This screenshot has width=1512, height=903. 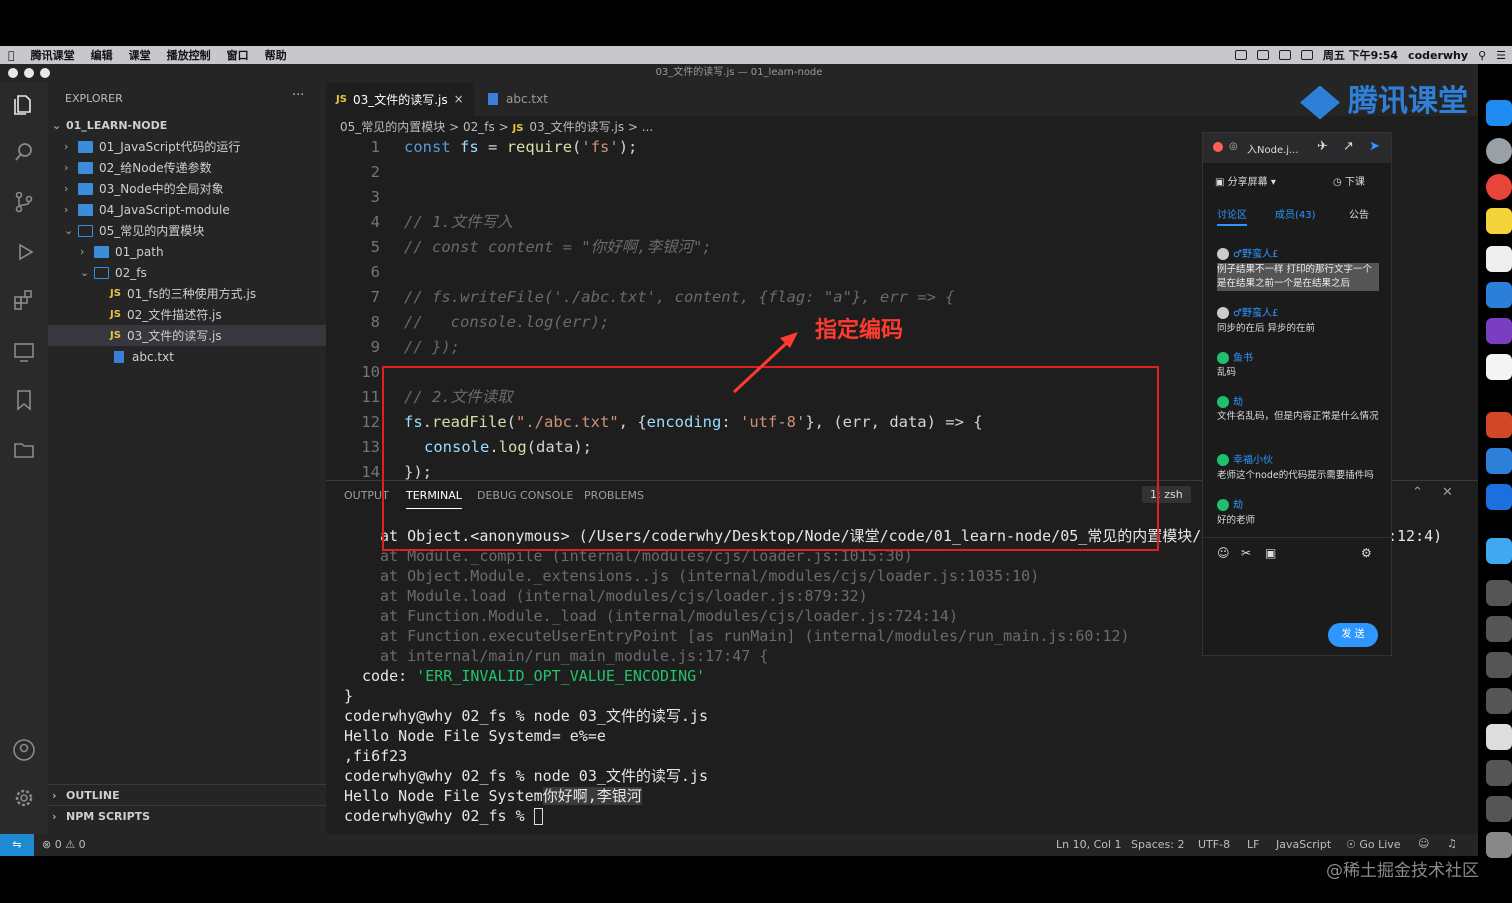 What do you see at coordinates (24, 750) in the screenshot?
I see `accounts-icon` at bounding box center [24, 750].